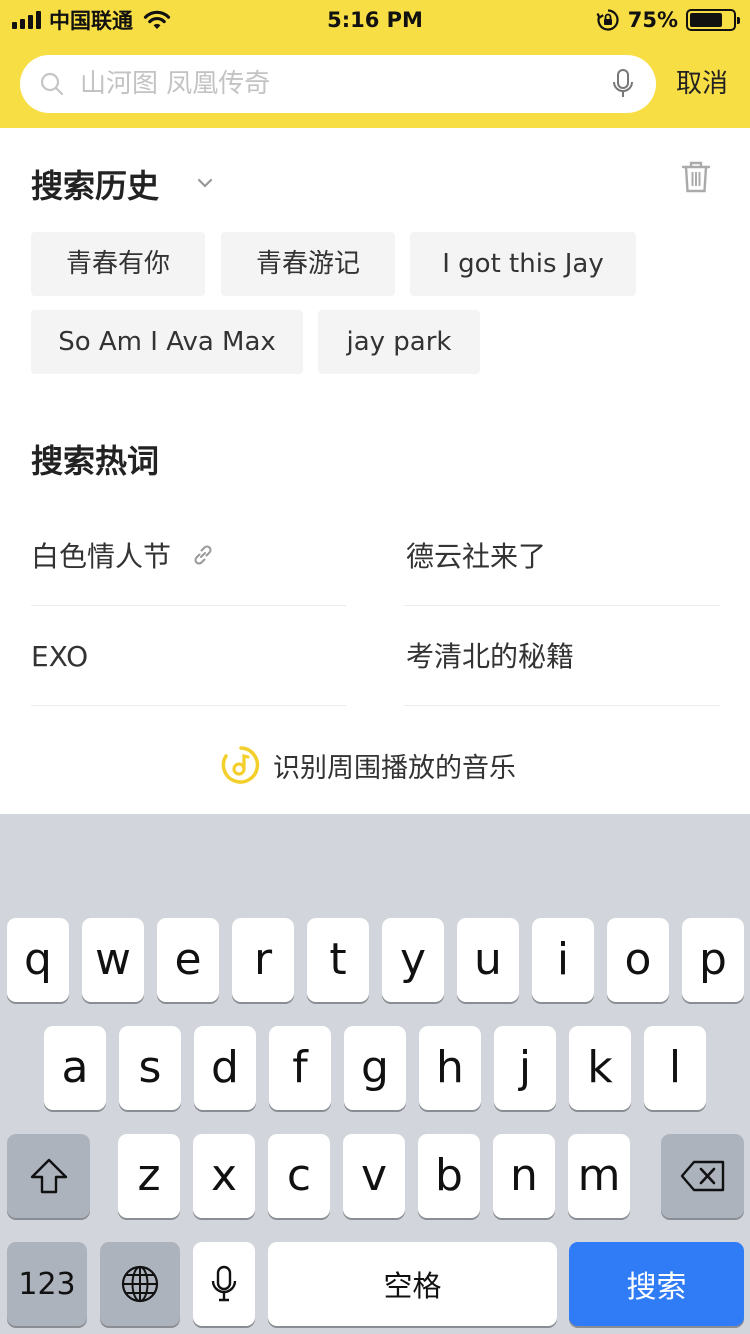  What do you see at coordinates (47, 1284) in the screenshot?
I see `numbers-key: 123` at bounding box center [47, 1284].